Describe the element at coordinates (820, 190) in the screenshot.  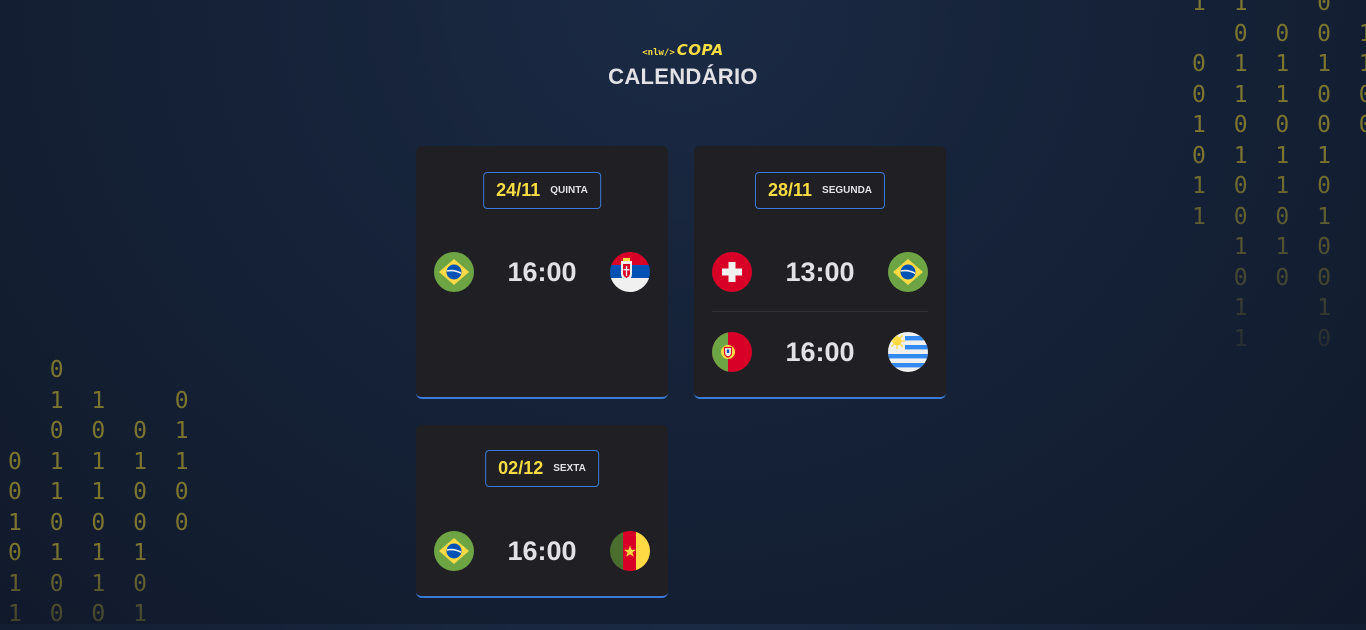
I see `date-badge: 28/11 segunda` at that location.